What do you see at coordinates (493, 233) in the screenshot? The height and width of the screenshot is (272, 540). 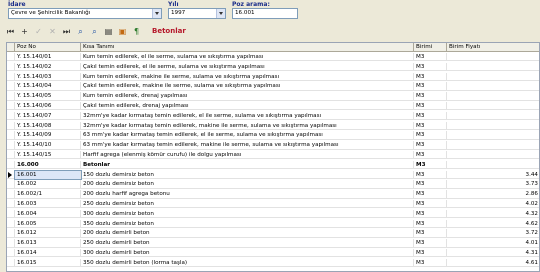 I see `cell-birim-fiyati: 3.72` at bounding box center [493, 233].